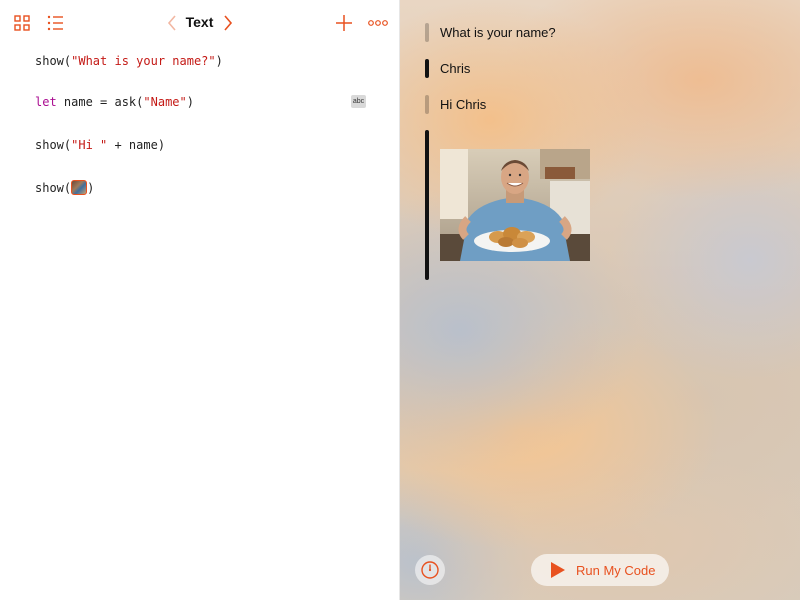  I want to click on code-line-4: show(), so click(64, 188).